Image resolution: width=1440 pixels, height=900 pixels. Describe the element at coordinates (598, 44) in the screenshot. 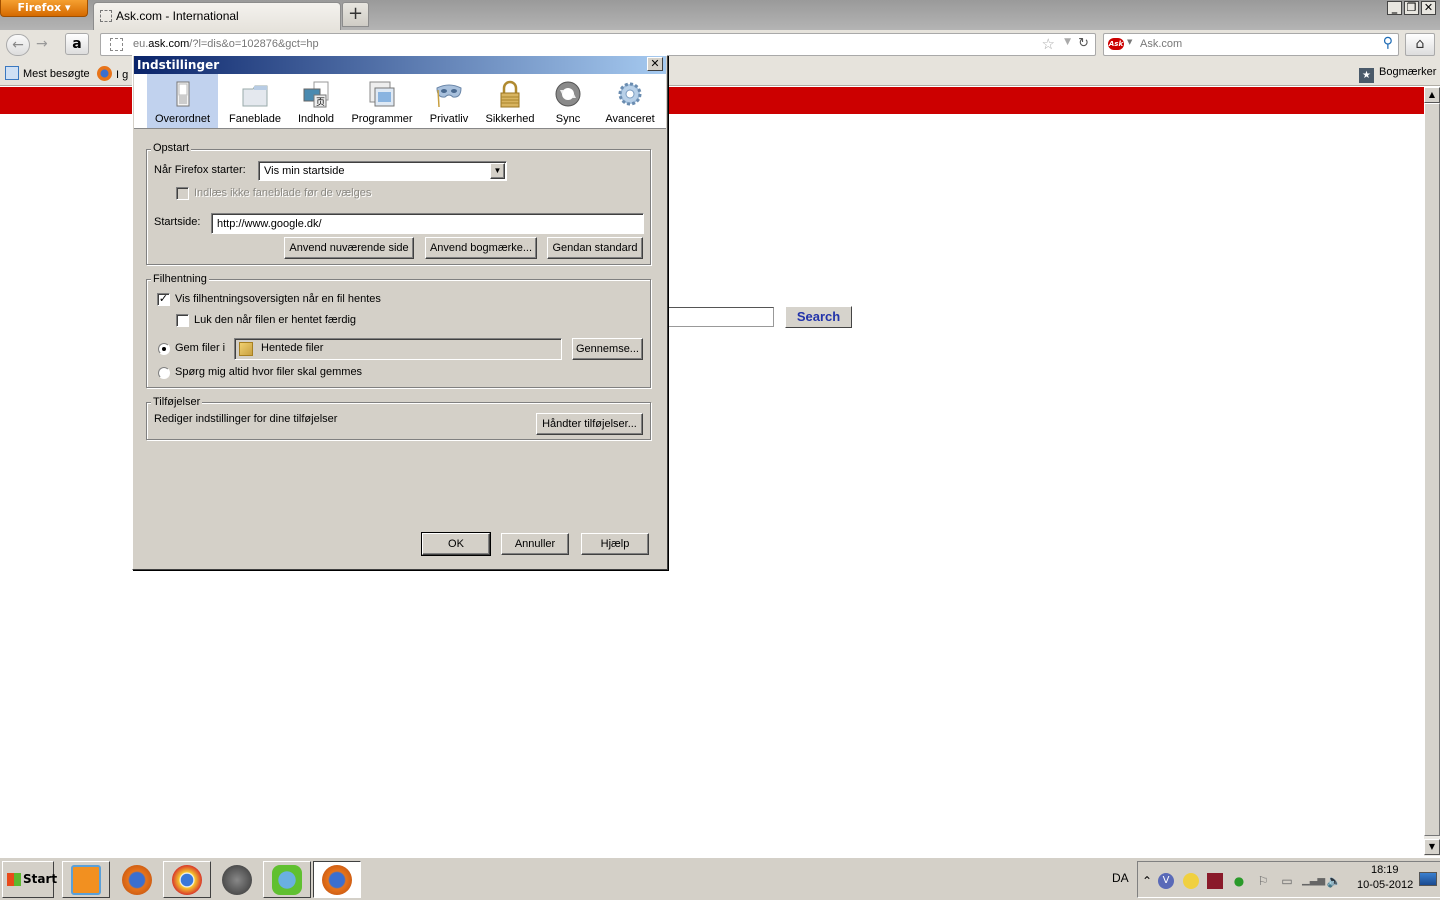

I see `url-bar: eu.ask.com/?l=dis&o=102876&gct=hp ☆ ▼ ↻` at that location.